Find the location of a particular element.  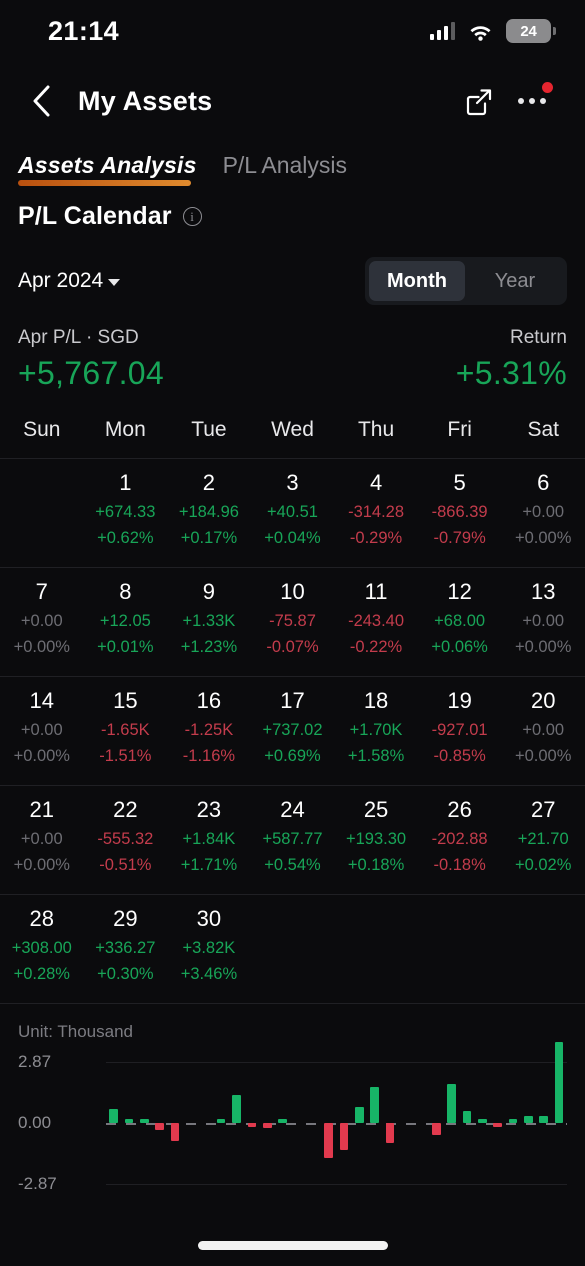

external-link-icon is located at coordinates (478, 101).